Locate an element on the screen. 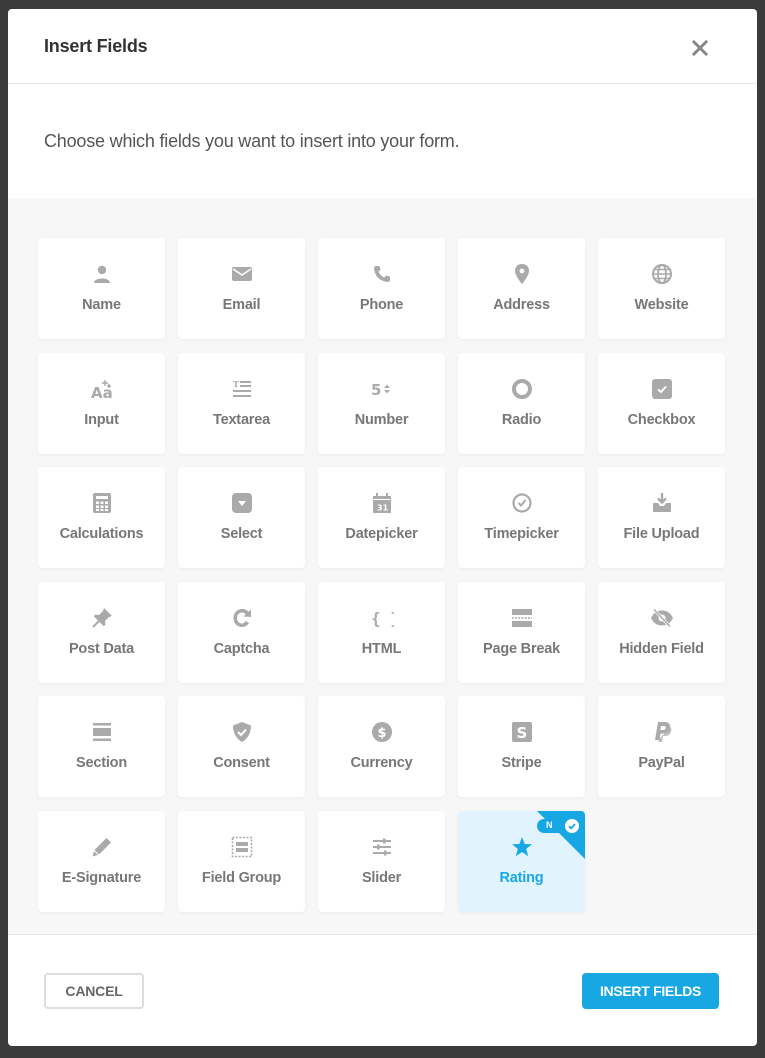 This screenshot has width=765, height=1058. envelope-icon is located at coordinates (241, 274).